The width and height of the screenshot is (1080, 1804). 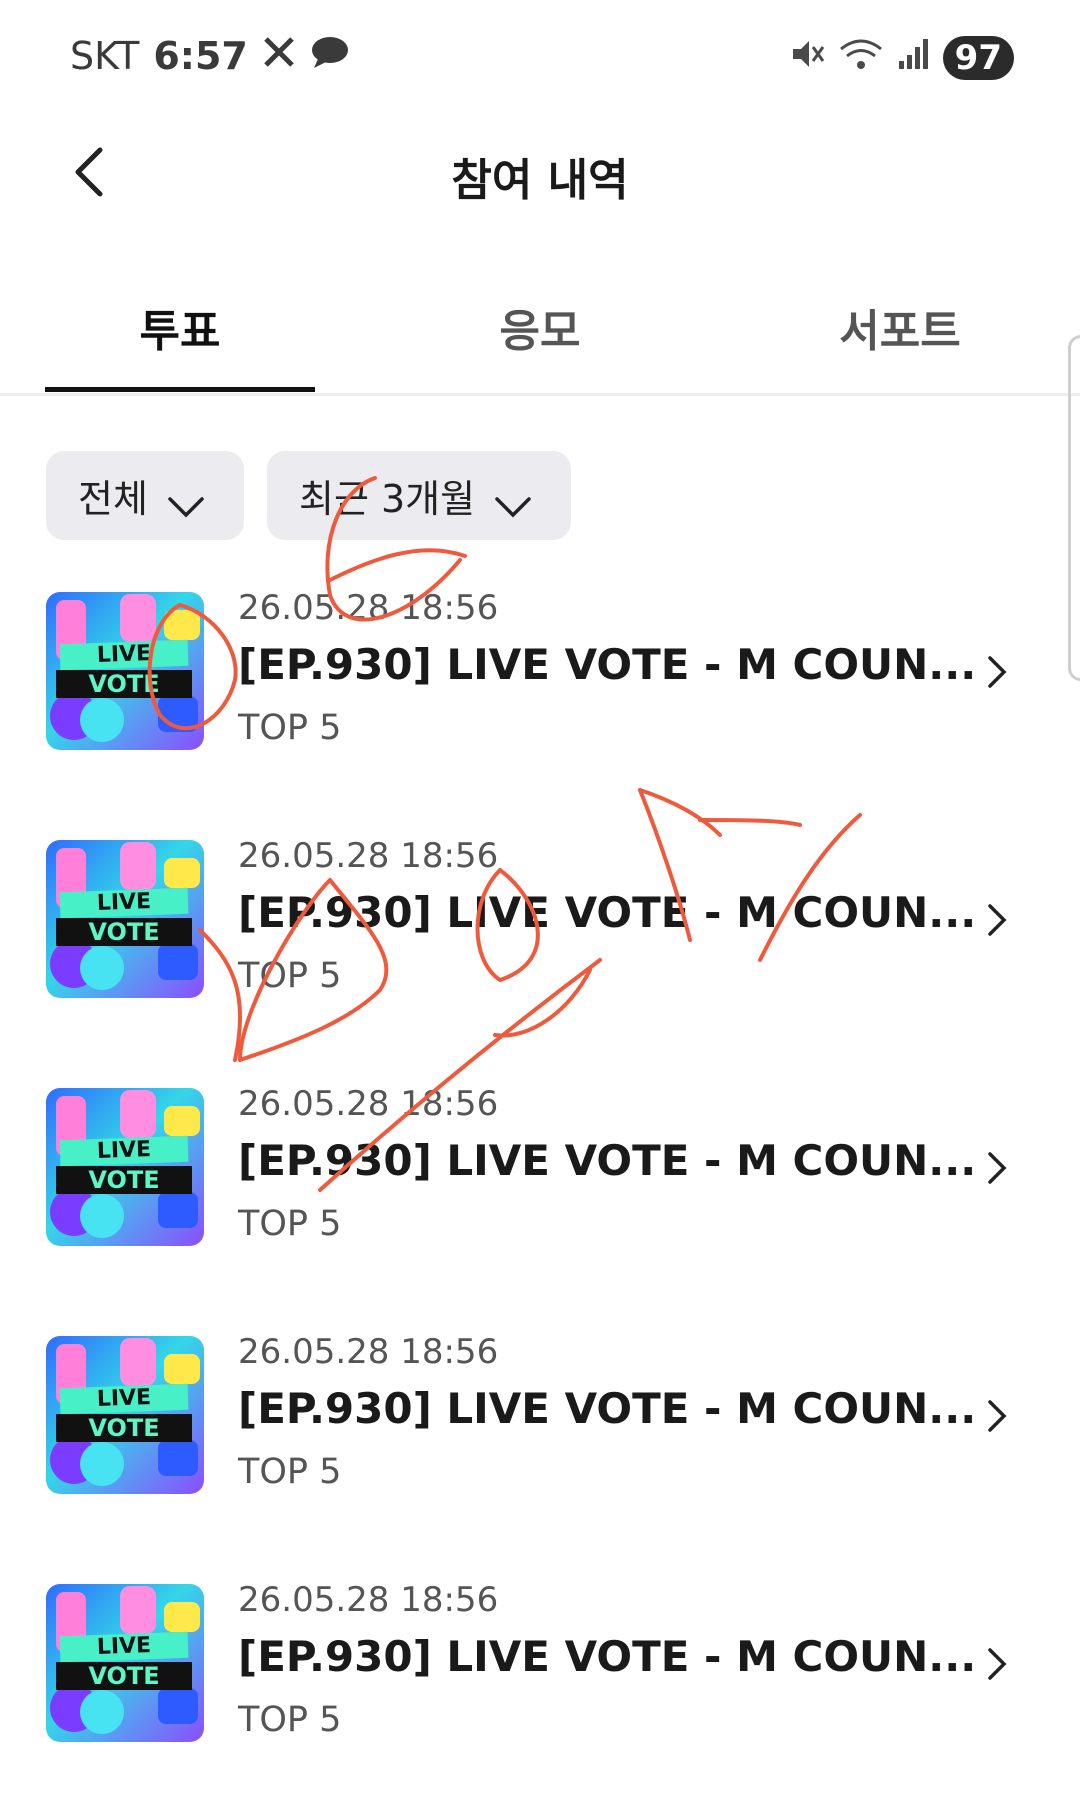 What do you see at coordinates (900, 327) in the screenshot?
I see `tab-support: 서포트` at bounding box center [900, 327].